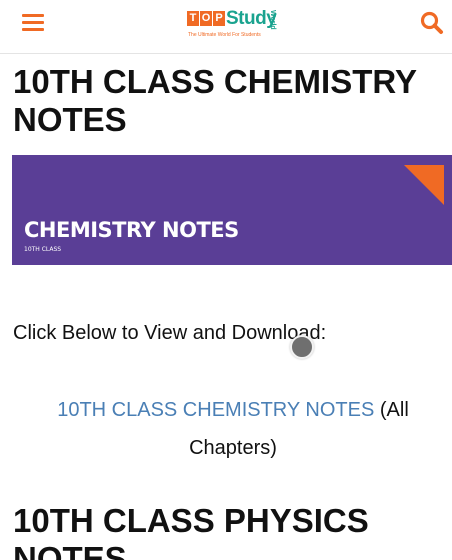 The image size is (452, 560). What do you see at coordinates (432, 23) in the screenshot?
I see `search-icon` at bounding box center [432, 23].